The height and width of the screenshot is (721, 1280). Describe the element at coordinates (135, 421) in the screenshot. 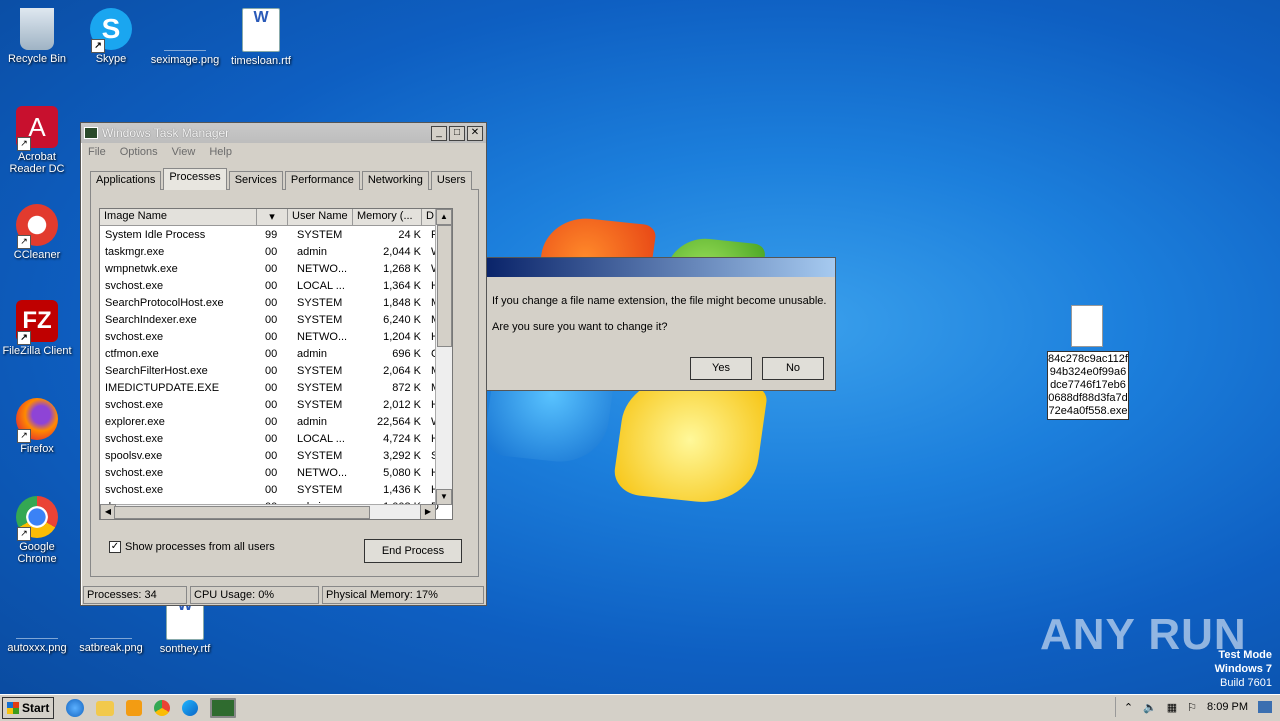

I see `process-name: explorer.exe` at that location.